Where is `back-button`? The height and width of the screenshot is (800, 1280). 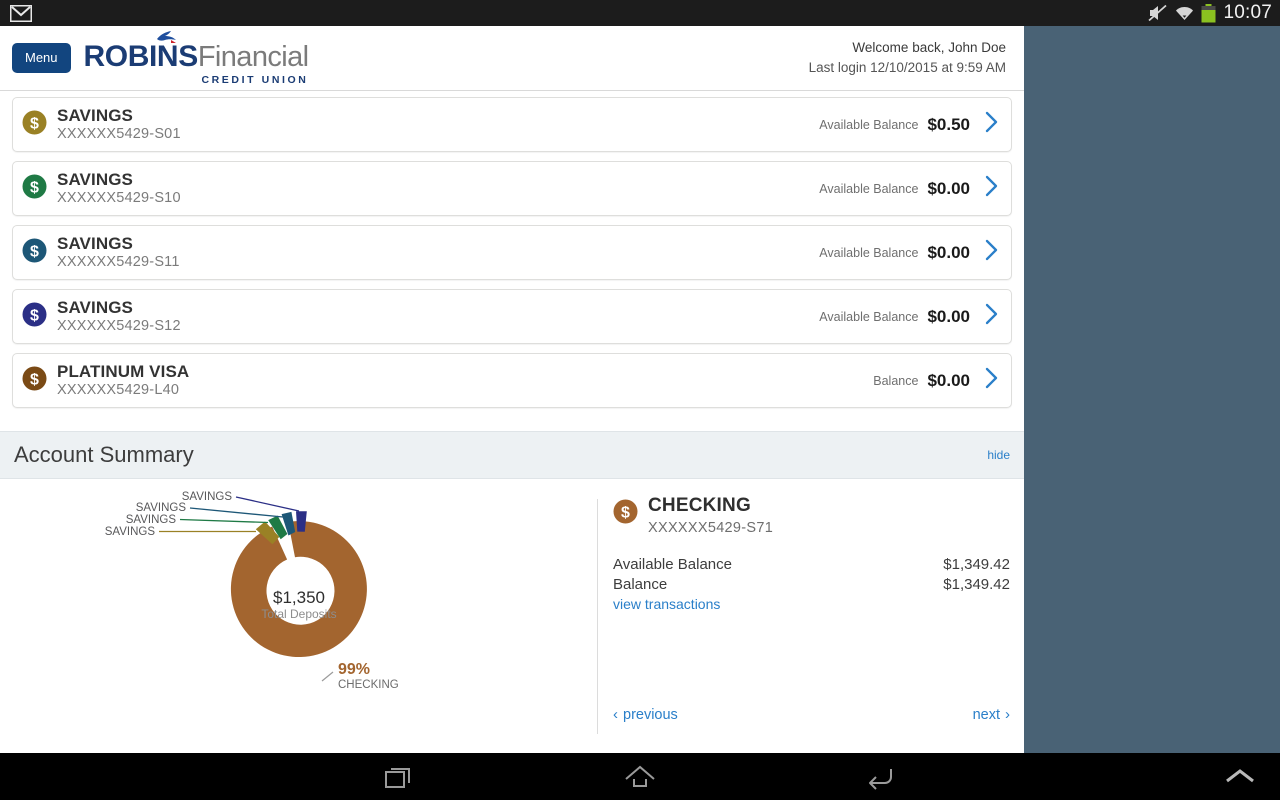
back-button is located at coordinates (880, 776).